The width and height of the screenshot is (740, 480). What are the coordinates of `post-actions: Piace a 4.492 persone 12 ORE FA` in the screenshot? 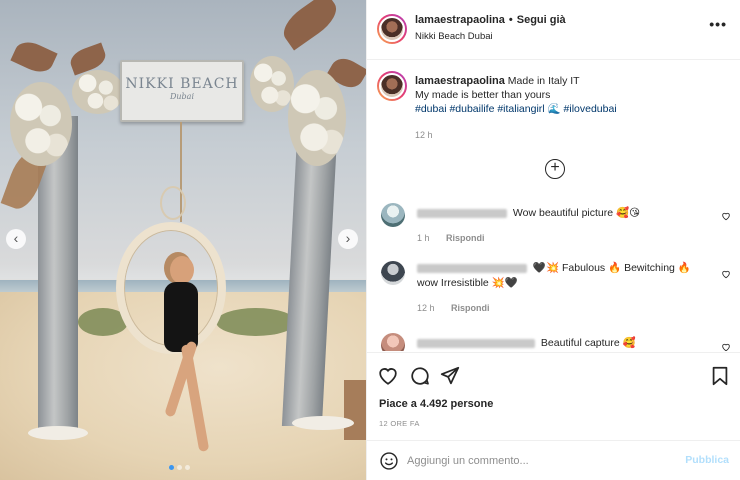 It's located at (553, 397).